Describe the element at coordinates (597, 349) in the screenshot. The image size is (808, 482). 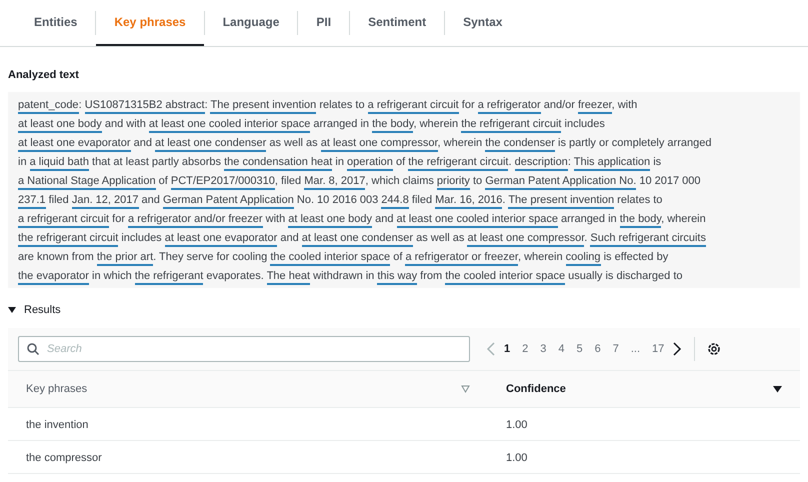
I see `page-button: 6` at that location.